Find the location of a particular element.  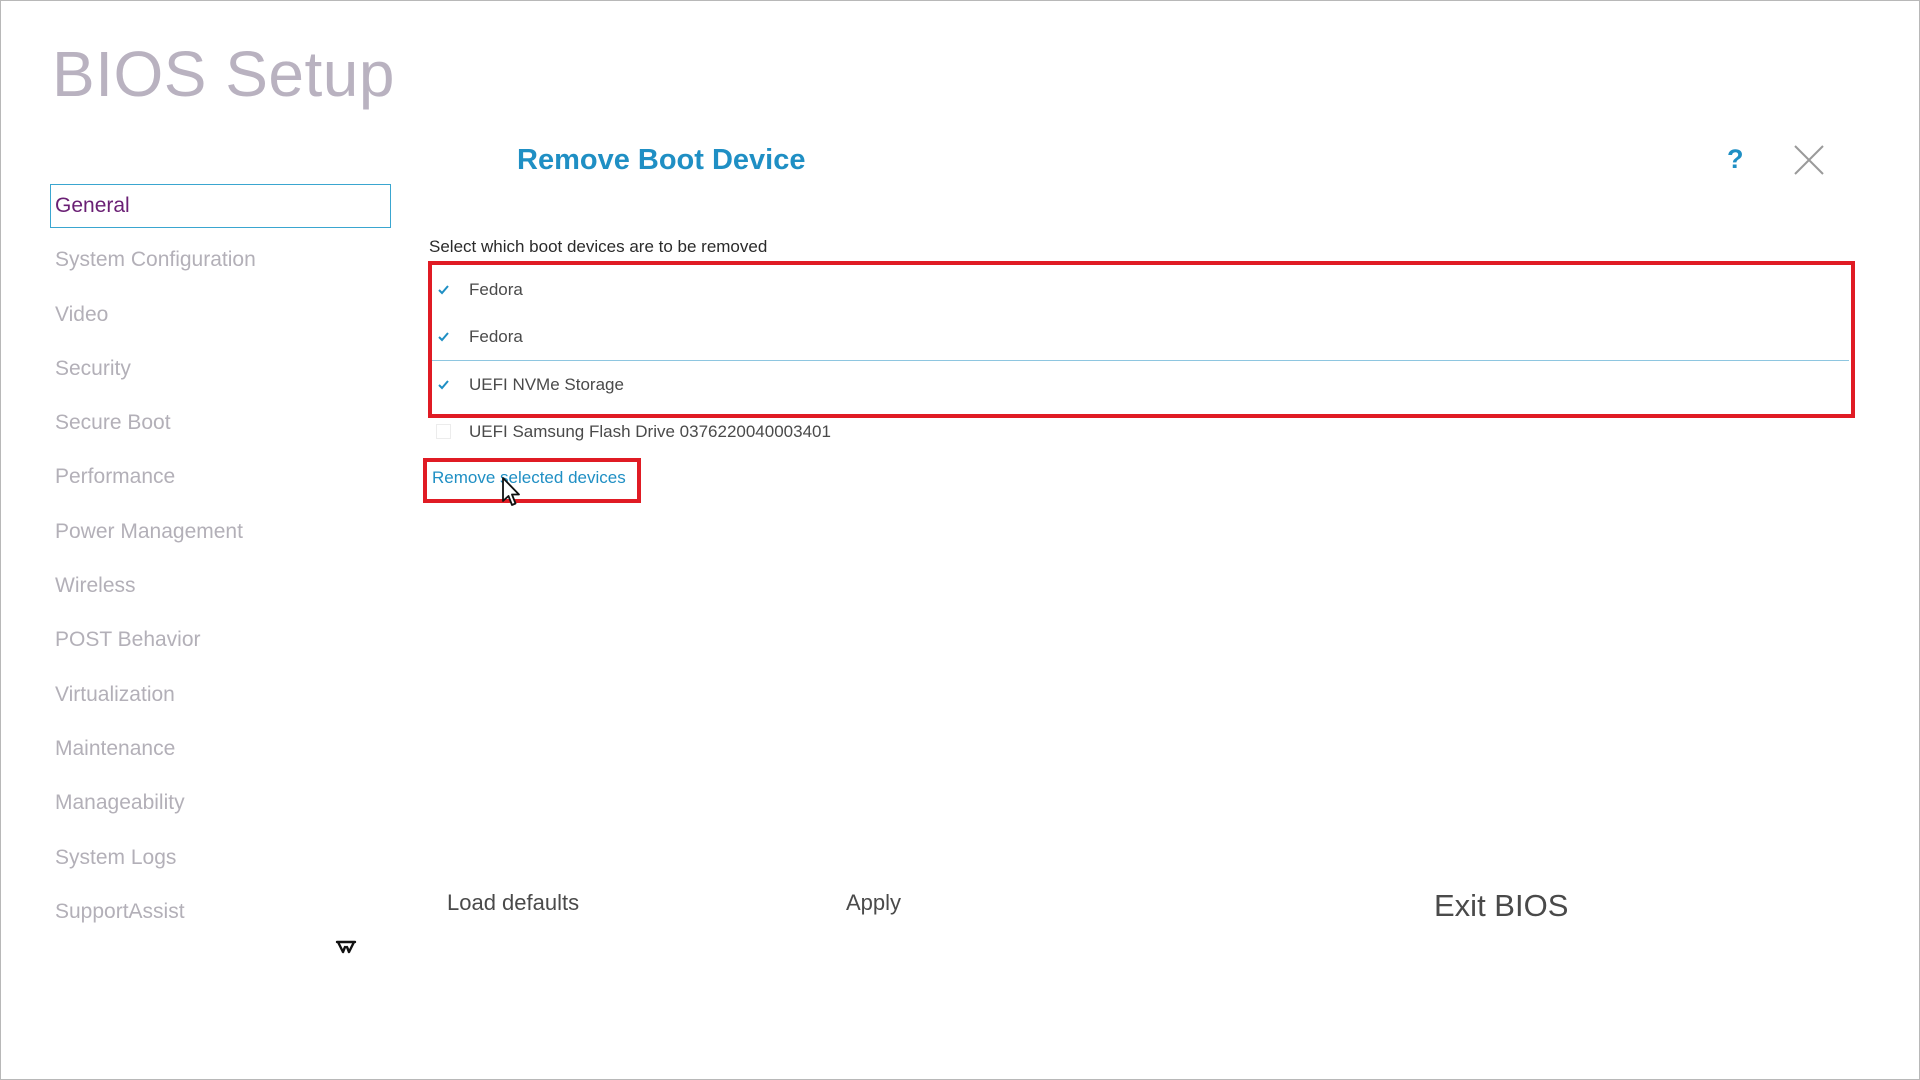

sidebar-item-maintenance: Maintenance is located at coordinates (220, 749).